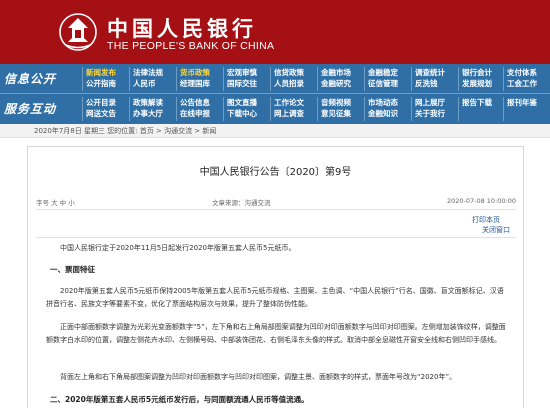  What do you see at coordinates (125, 131) in the screenshot?
I see `breadcrumb-text: 2020年7月8日 星期三 您的位置: 首页 > 沟通交流 > 新闻` at bounding box center [125, 131].